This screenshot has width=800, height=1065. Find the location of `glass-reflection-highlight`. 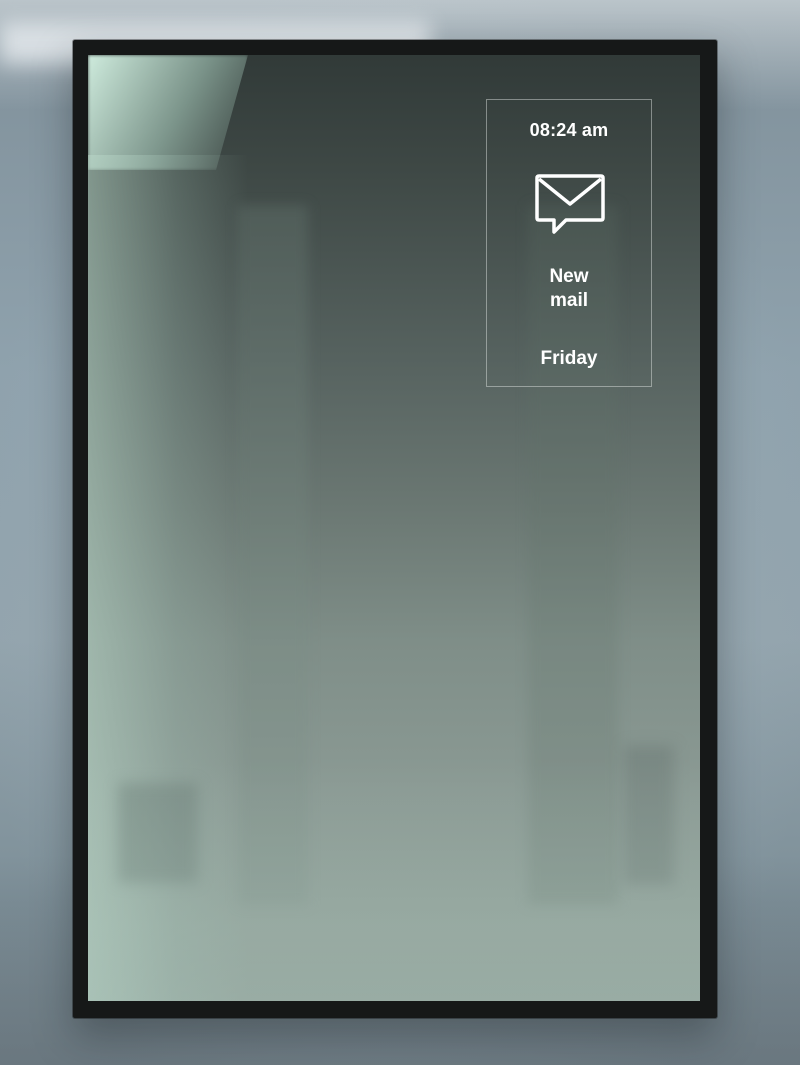

glass-reflection-highlight is located at coordinates (168, 112).